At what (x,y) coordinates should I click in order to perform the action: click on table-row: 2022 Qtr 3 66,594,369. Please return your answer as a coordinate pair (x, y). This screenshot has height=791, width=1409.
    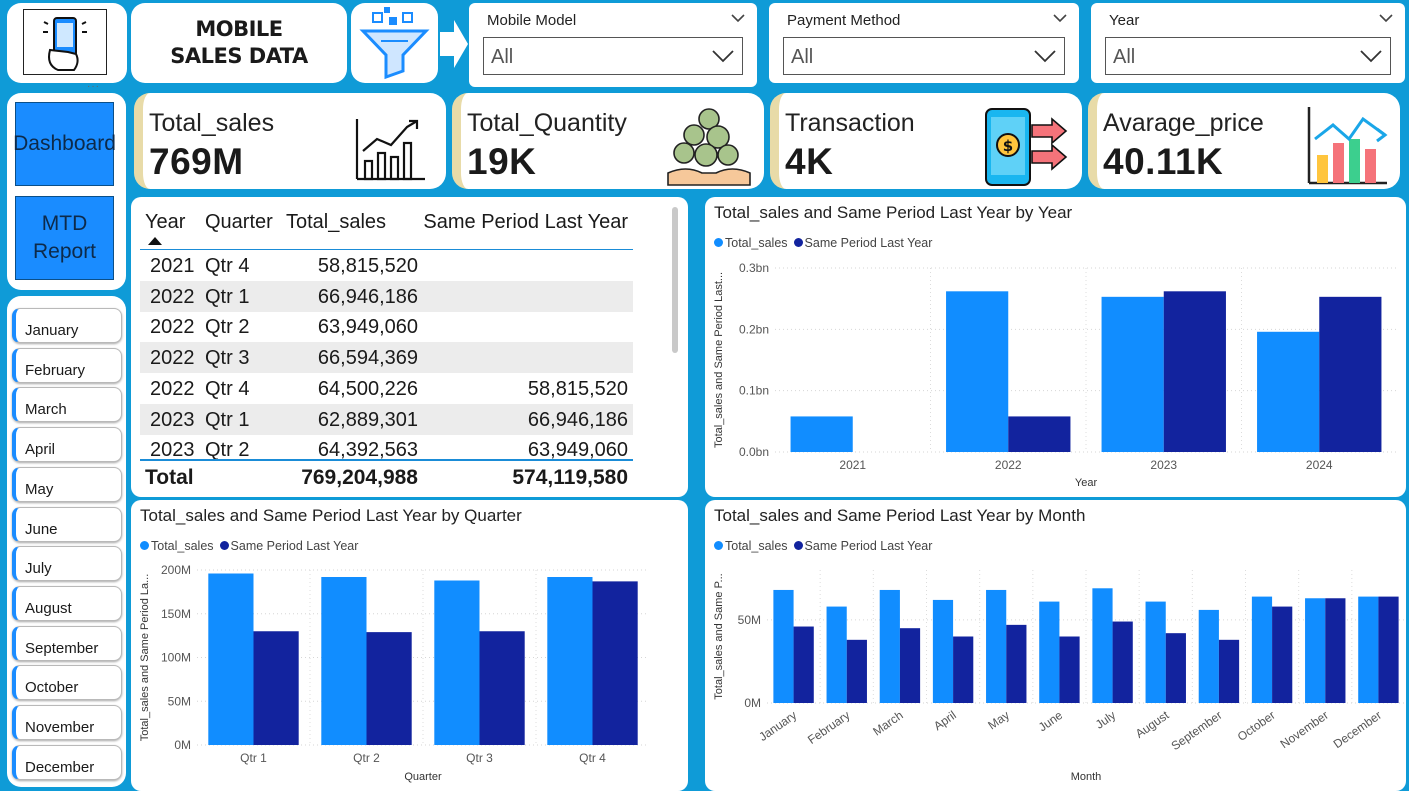
    Looking at the image, I should click on (386, 358).